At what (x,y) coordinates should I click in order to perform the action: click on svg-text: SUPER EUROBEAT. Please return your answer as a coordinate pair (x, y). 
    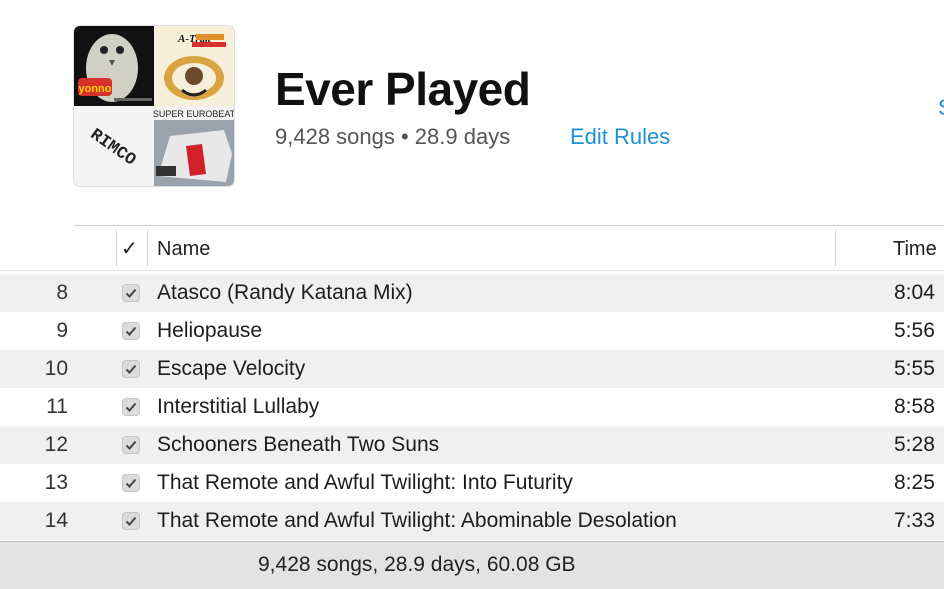
    Looking at the image, I should click on (193, 114).